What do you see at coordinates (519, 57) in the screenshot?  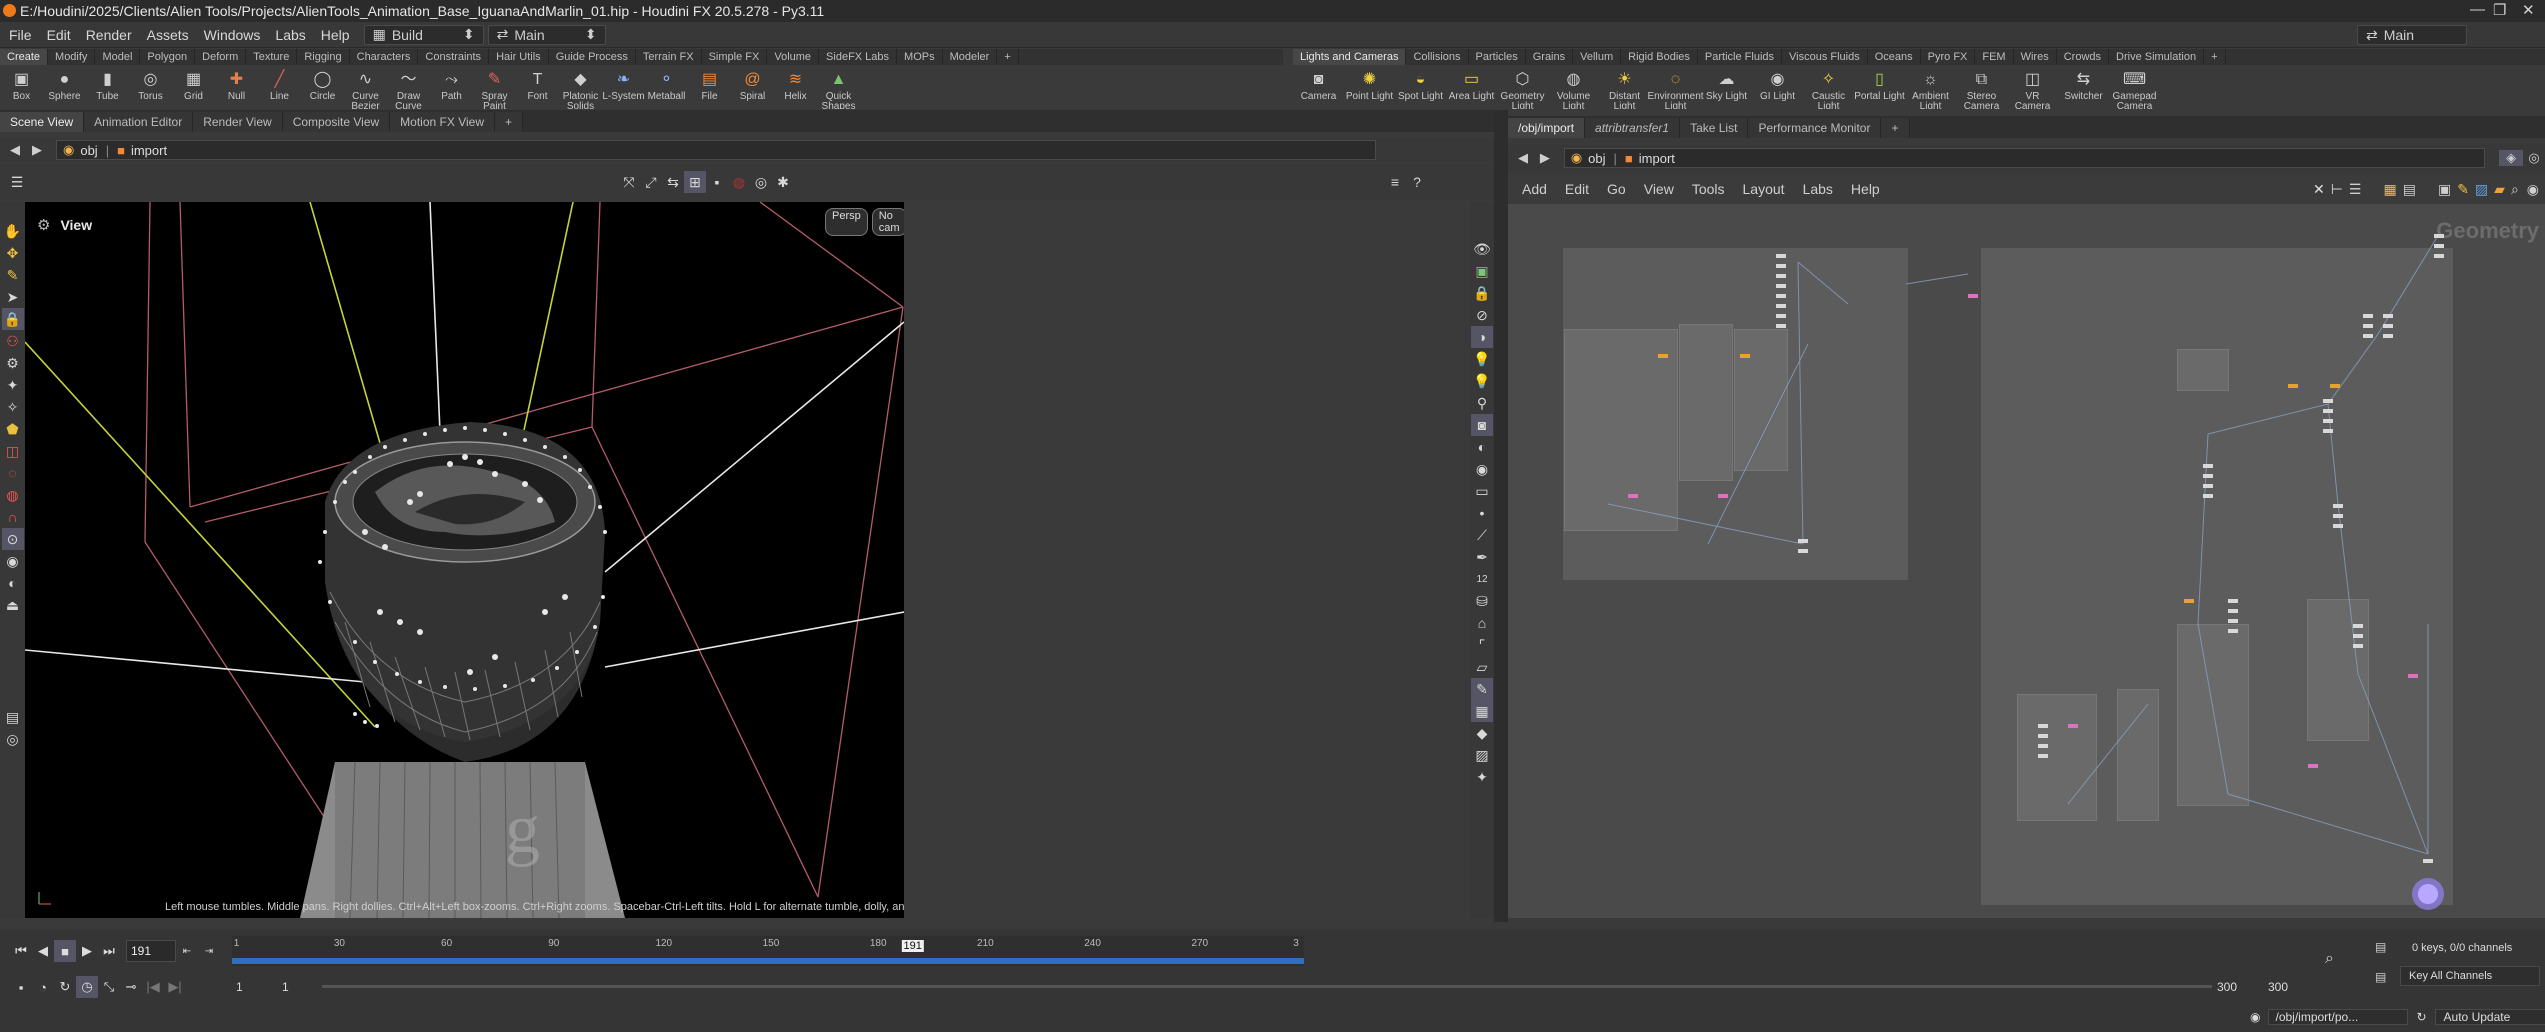 I see `shelf-tab-hair-utils: Hair Utils` at bounding box center [519, 57].